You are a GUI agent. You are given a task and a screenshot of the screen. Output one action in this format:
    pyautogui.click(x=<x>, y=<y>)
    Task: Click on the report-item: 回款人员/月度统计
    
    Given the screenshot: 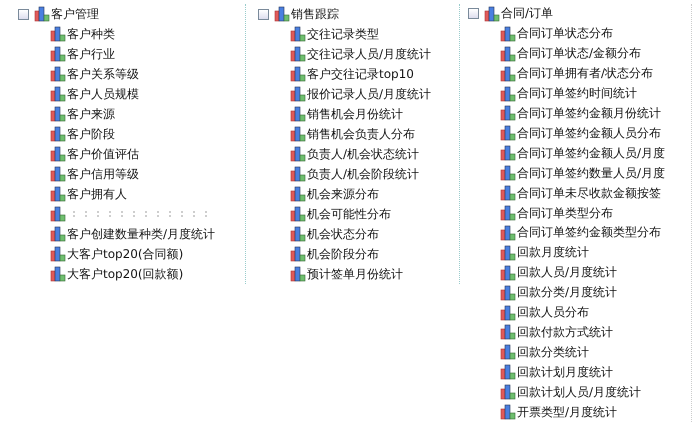 What is the action you would take?
    pyautogui.click(x=567, y=273)
    